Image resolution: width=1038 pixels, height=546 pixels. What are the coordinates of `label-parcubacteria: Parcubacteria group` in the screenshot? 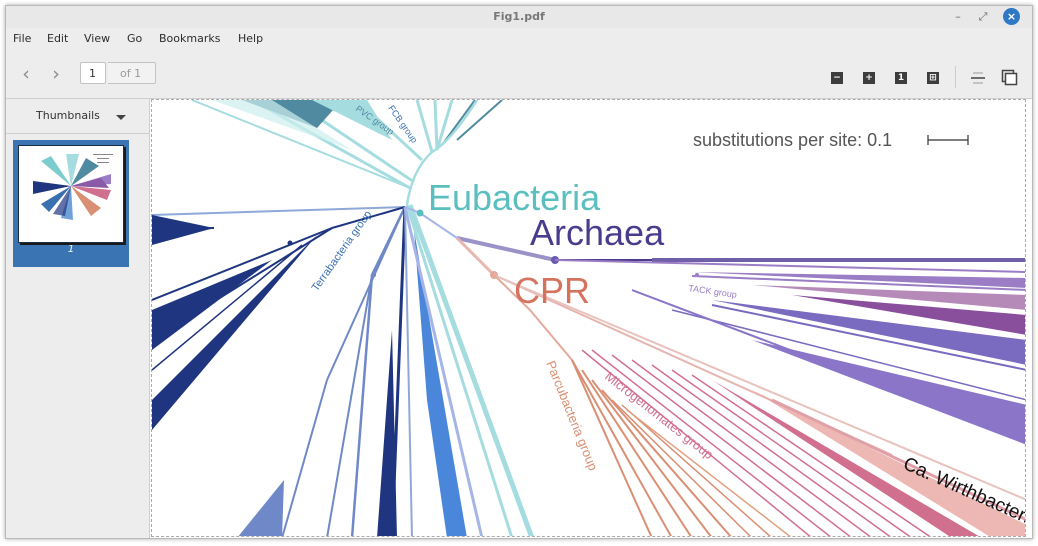 It's located at (572, 416).